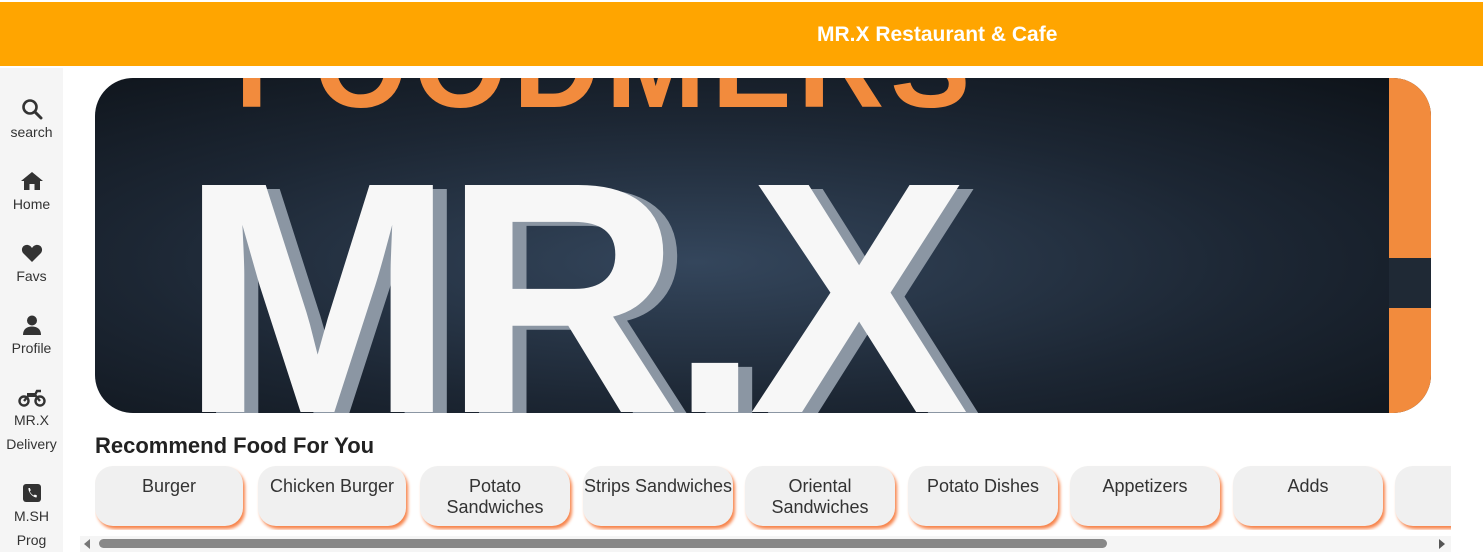 The image size is (1483, 552). What do you see at coordinates (31, 337) in the screenshot?
I see `sidebar-item-profile: Profile` at bounding box center [31, 337].